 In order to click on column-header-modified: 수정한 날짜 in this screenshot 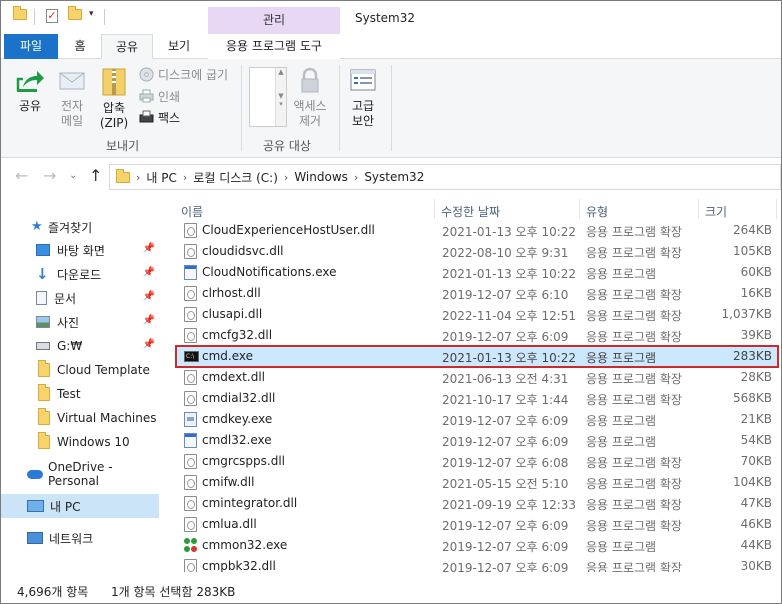, I will do `click(470, 211)`.